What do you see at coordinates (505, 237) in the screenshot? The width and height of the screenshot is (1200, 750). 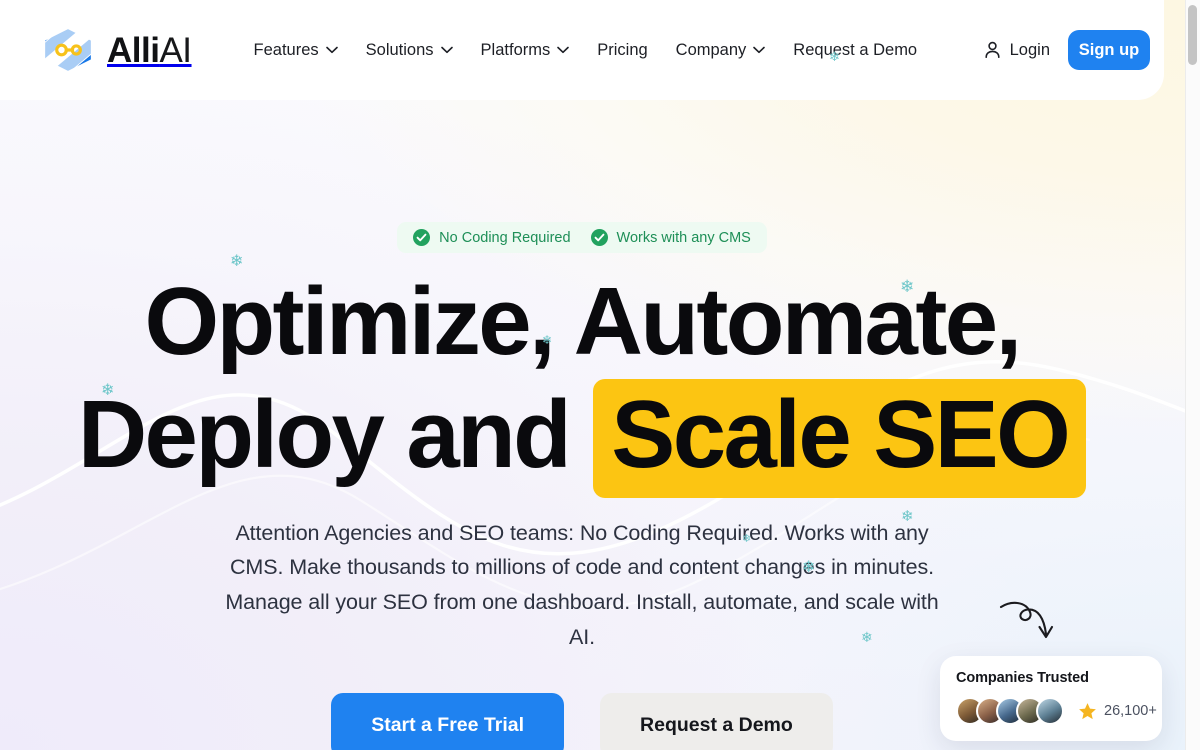 I see `badge-label: No Coding Required` at bounding box center [505, 237].